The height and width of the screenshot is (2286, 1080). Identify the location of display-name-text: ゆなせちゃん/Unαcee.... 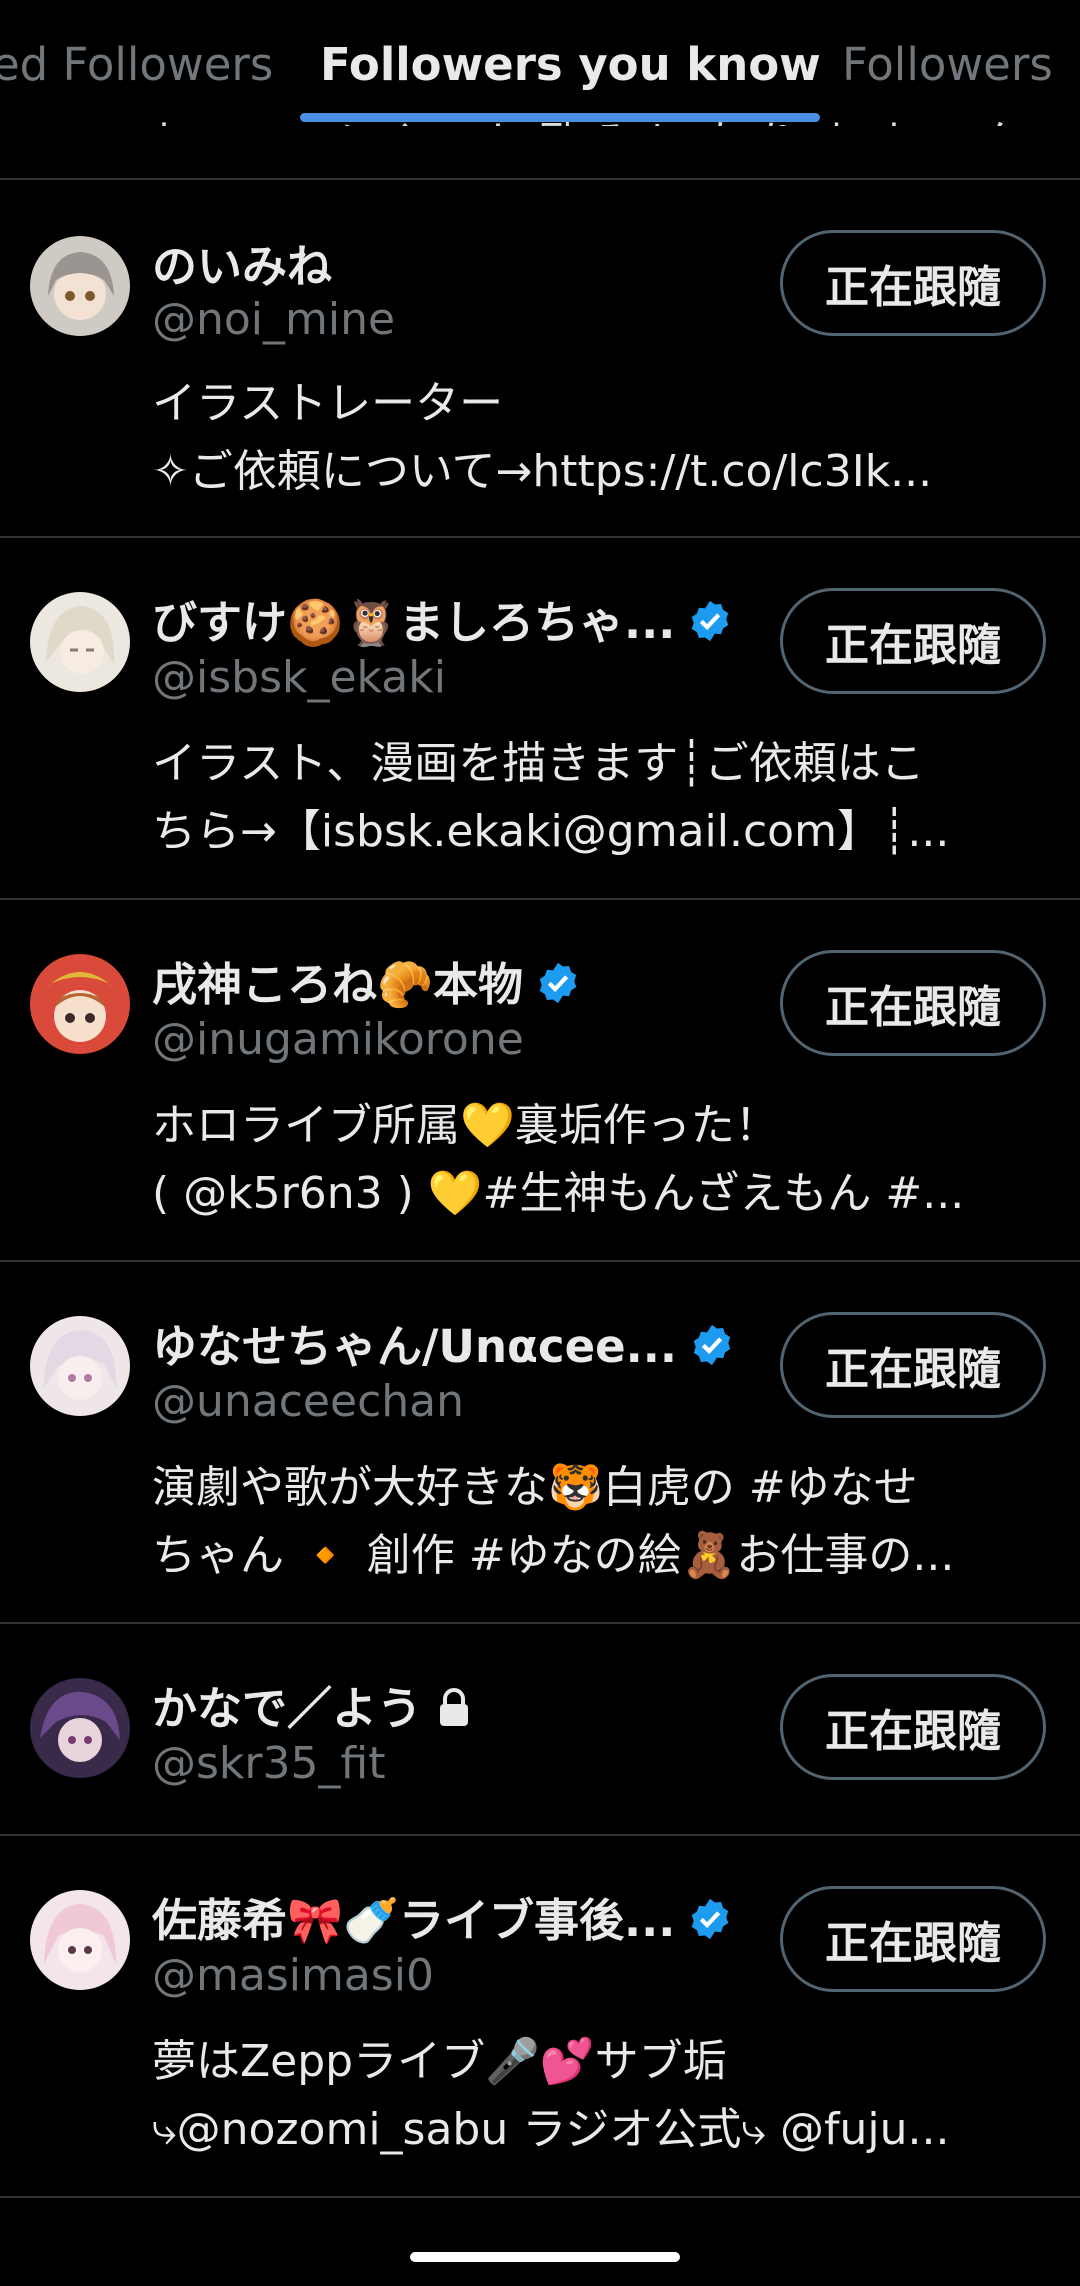
(414, 1346).